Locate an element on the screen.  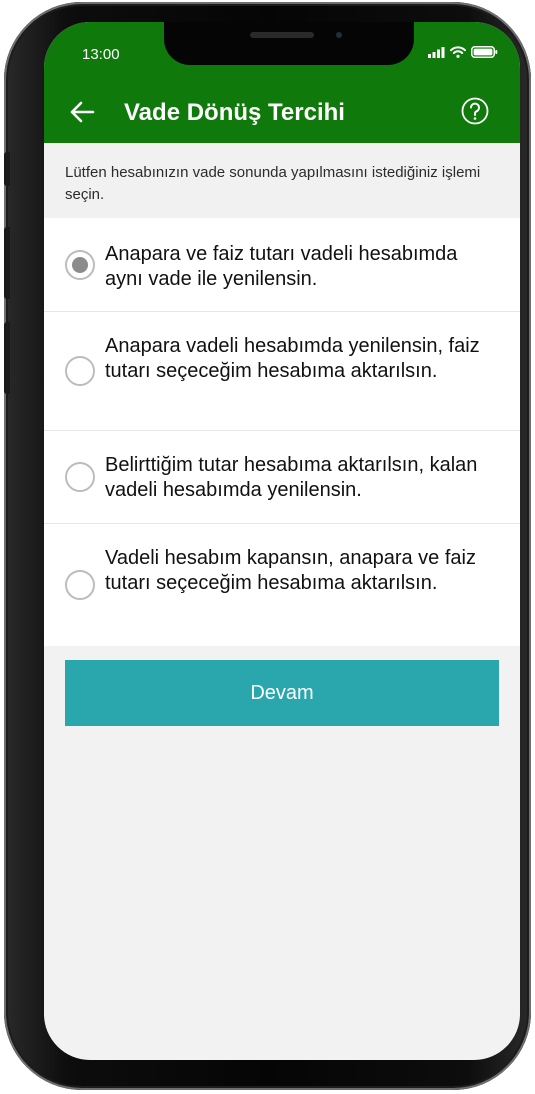
page-title: Vade Dönüş Tercihi is located at coordinates (234, 112).